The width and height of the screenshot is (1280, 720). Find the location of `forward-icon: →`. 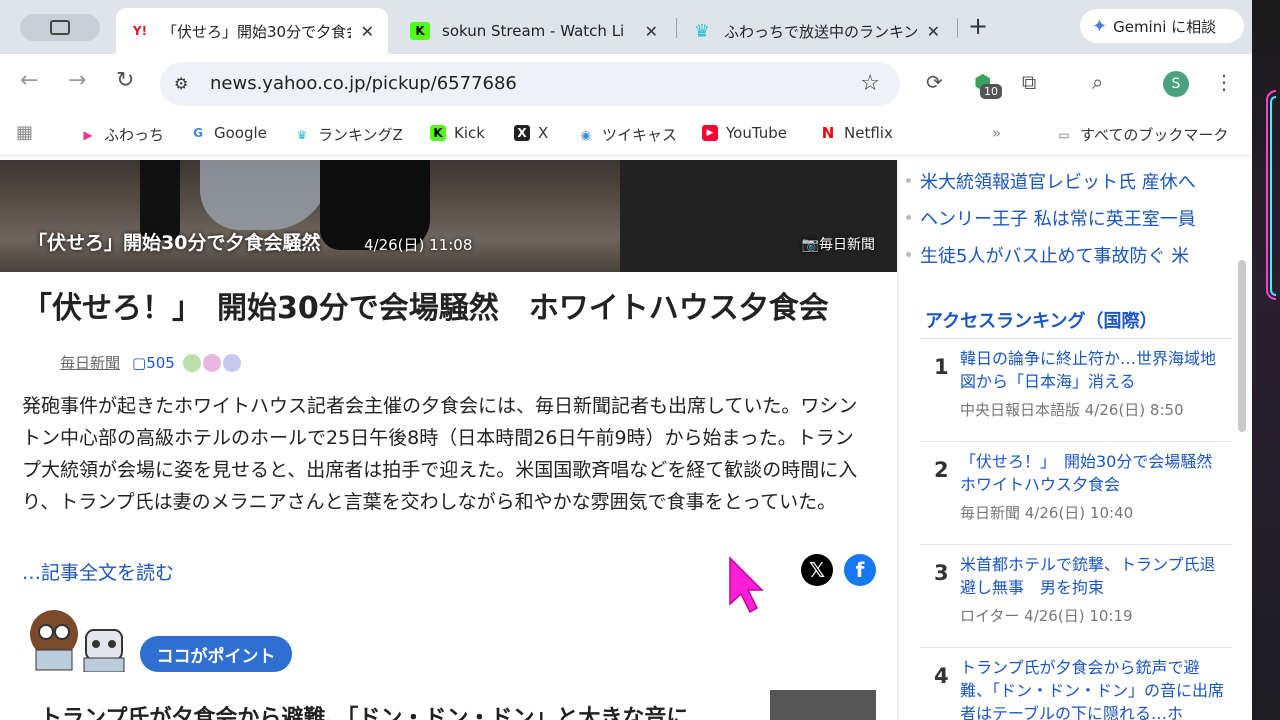

forward-icon: → is located at coordinates (77, 80).